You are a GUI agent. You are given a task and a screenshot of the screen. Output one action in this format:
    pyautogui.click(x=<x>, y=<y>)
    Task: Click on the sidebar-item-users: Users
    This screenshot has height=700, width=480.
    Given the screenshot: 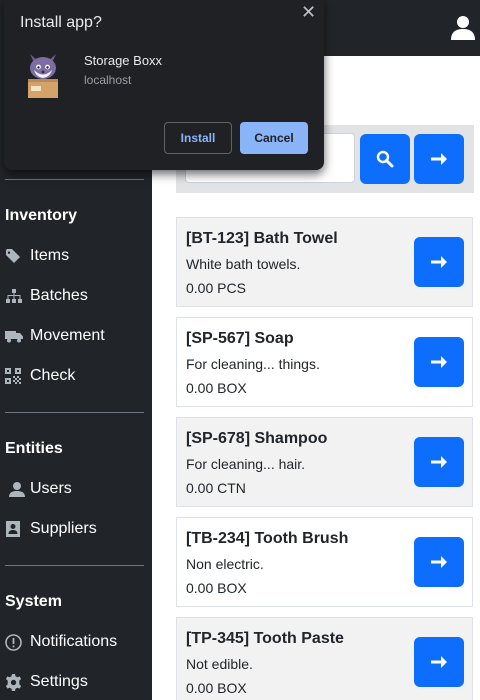 What is the action you would take?
    pyautogui.click(x=38, y=489)
    